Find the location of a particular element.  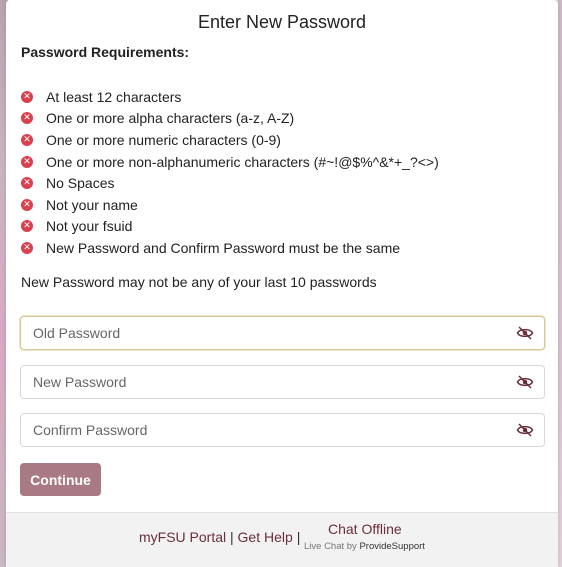

chat-credit: Live Chat by ProvideSupport is located at coordinates (369, 546).